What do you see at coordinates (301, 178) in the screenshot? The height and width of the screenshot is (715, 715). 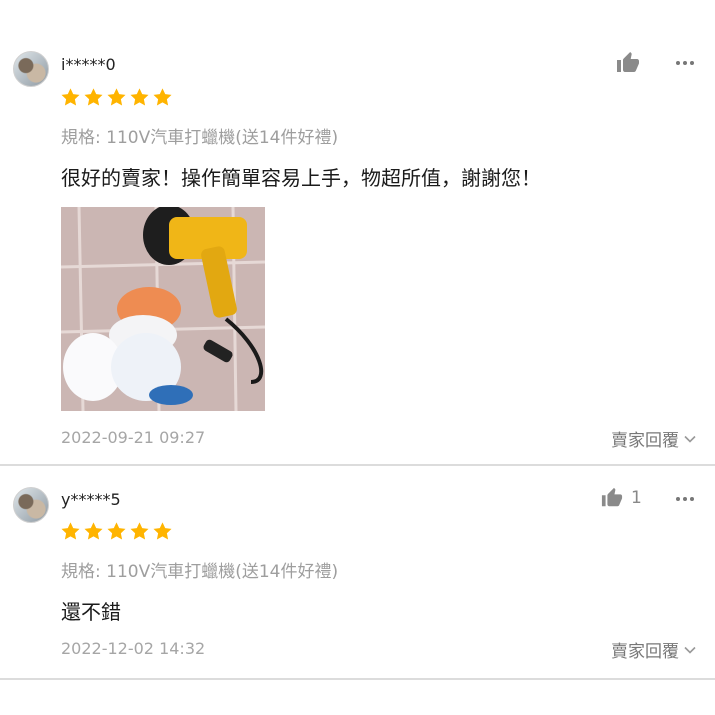 I see `review-comment: 很好的賣家！操作簡單容易上手，物超所值，謝謝您！` at bounding box center [301, 178].